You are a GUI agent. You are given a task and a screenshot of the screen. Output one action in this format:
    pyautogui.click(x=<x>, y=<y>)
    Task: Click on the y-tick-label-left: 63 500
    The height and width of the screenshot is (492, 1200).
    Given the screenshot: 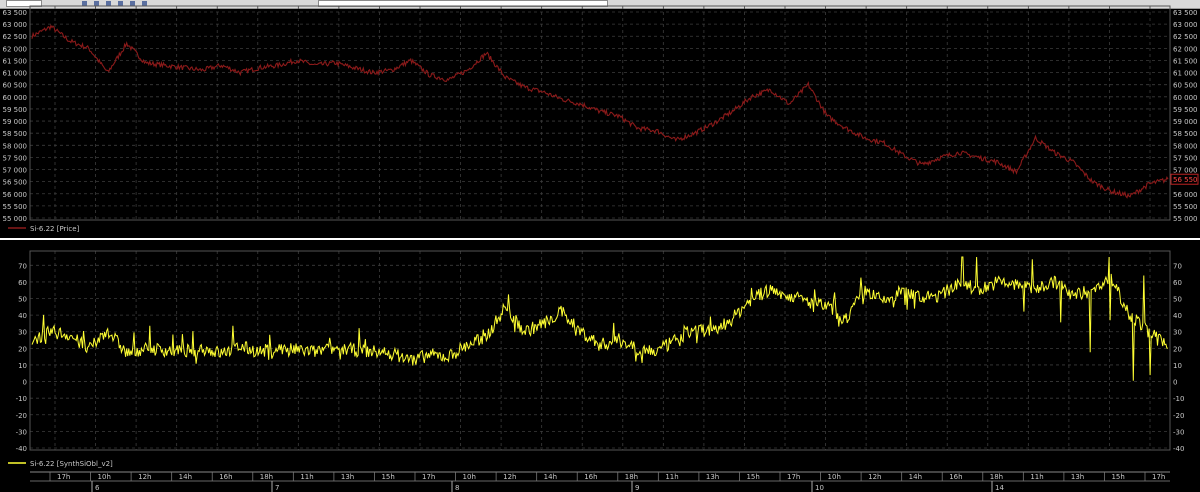 What is the action you would take?
    pyautogui.click(x=15, y=13)
    